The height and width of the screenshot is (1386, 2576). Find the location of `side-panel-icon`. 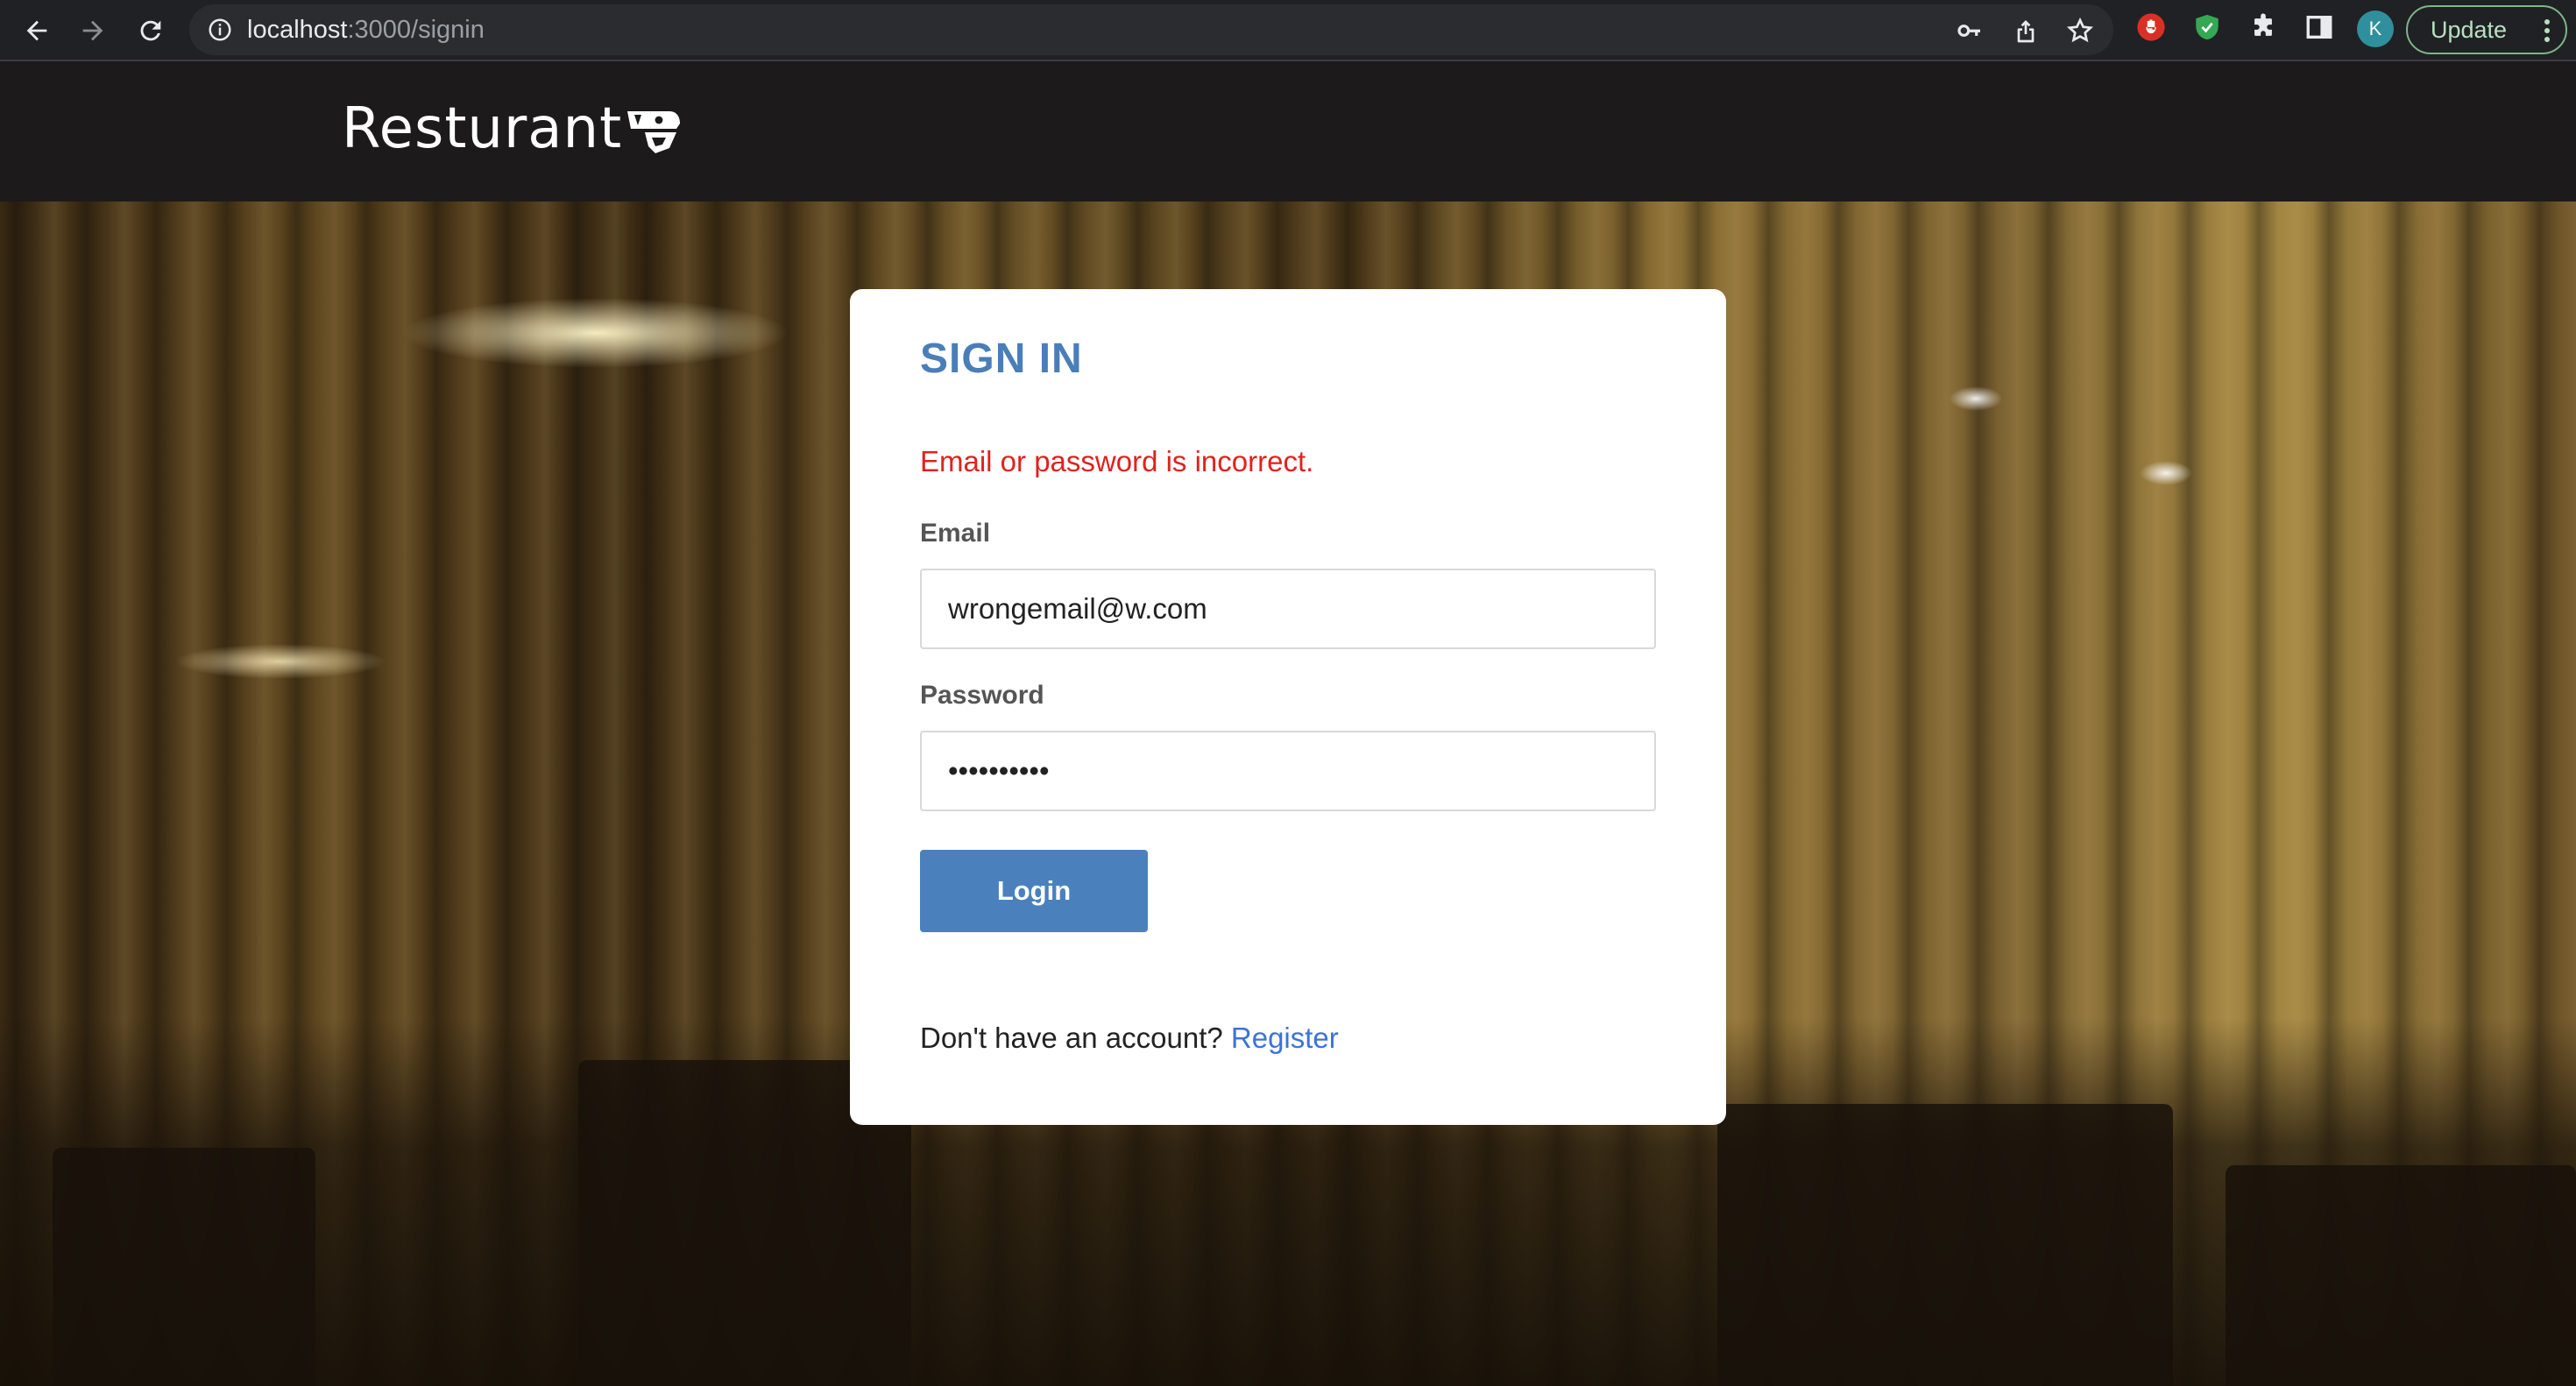

side-panel-icon is located at coordinates (2319, 27).